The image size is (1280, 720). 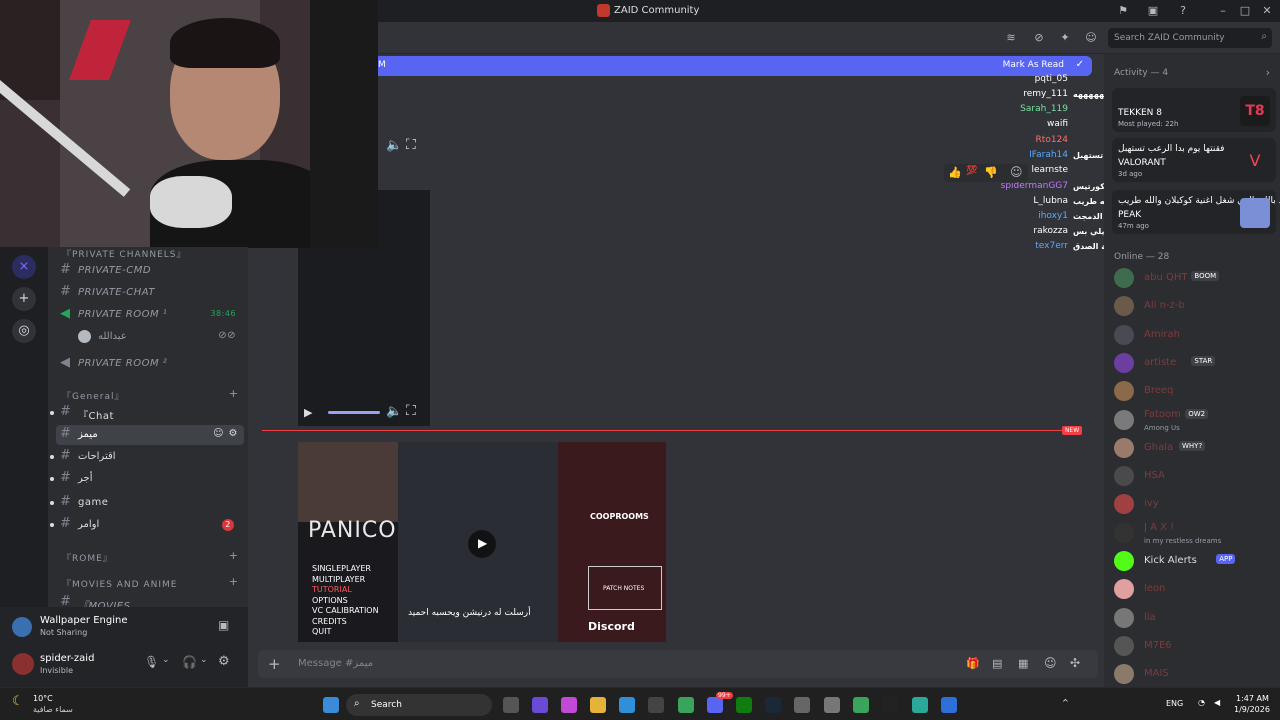 I want to click on chevron-right-icon: ›, so click(x=1268, y=72).